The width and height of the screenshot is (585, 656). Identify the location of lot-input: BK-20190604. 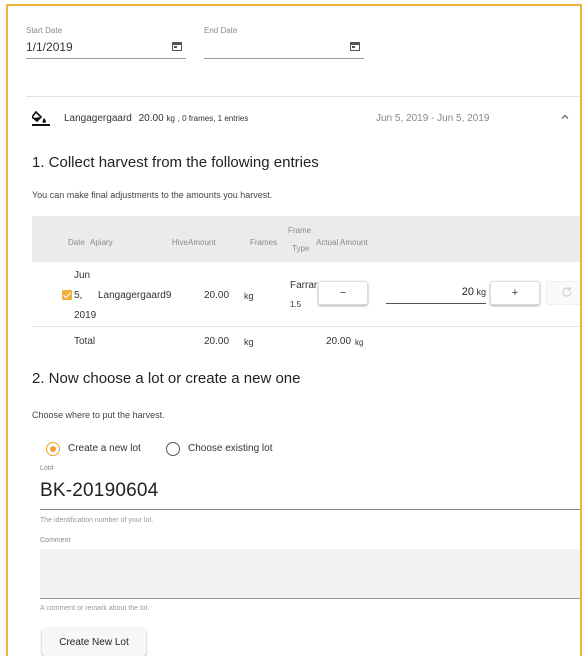
(99, 491).